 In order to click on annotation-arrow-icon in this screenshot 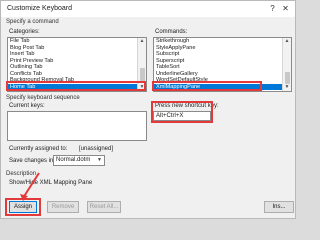, I will do `click(30, 186)`.